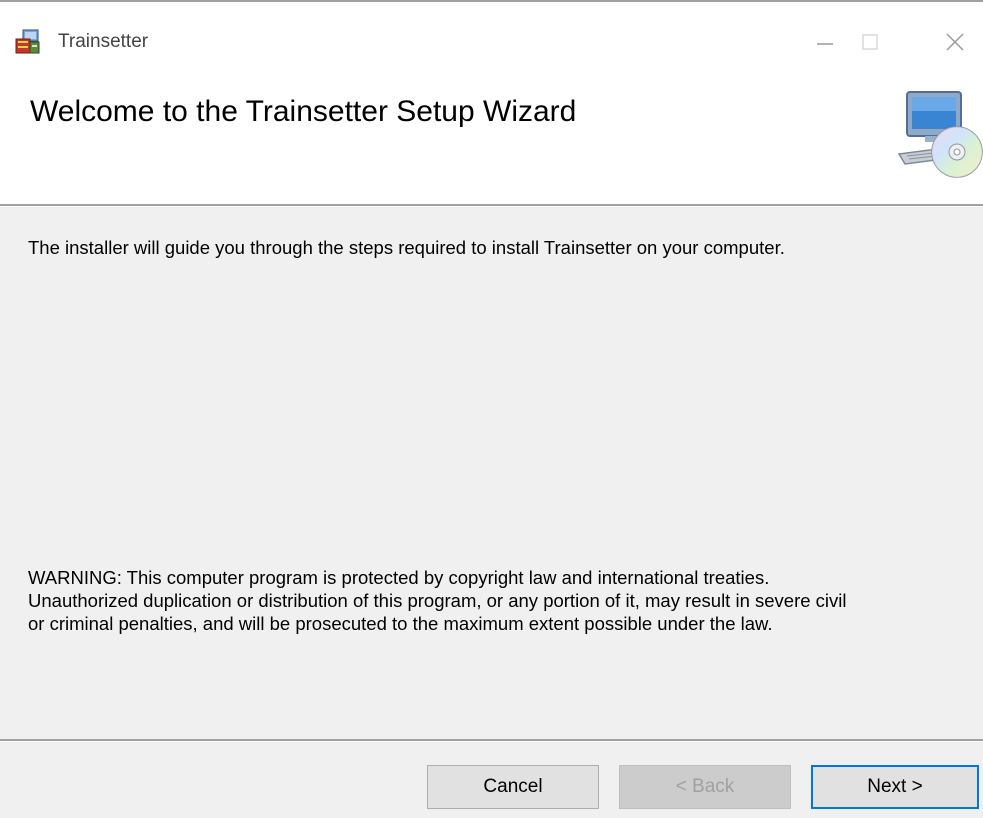  What do you see at coordinates (870, 42) in the screenshot?
I see `maximize-icon` at bounding box center [870, 42].